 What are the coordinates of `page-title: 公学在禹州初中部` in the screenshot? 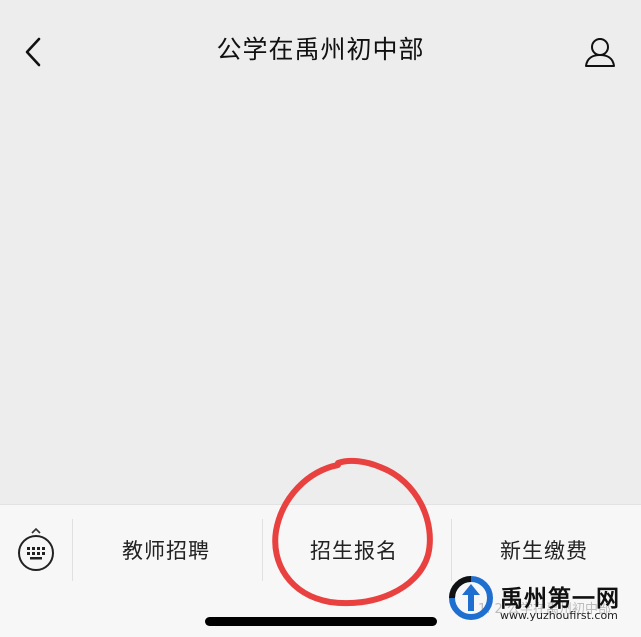 It's located at (320, 49).